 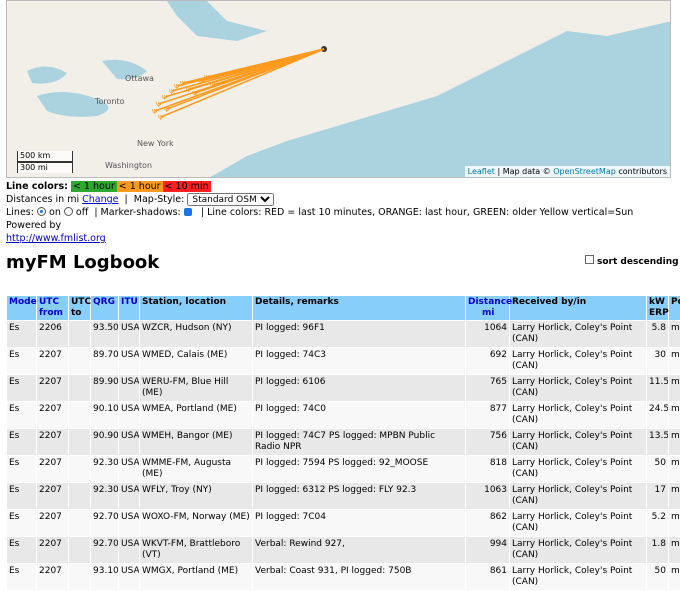 I want to click on scale-km: 500 km, so click(x=45, y=156).